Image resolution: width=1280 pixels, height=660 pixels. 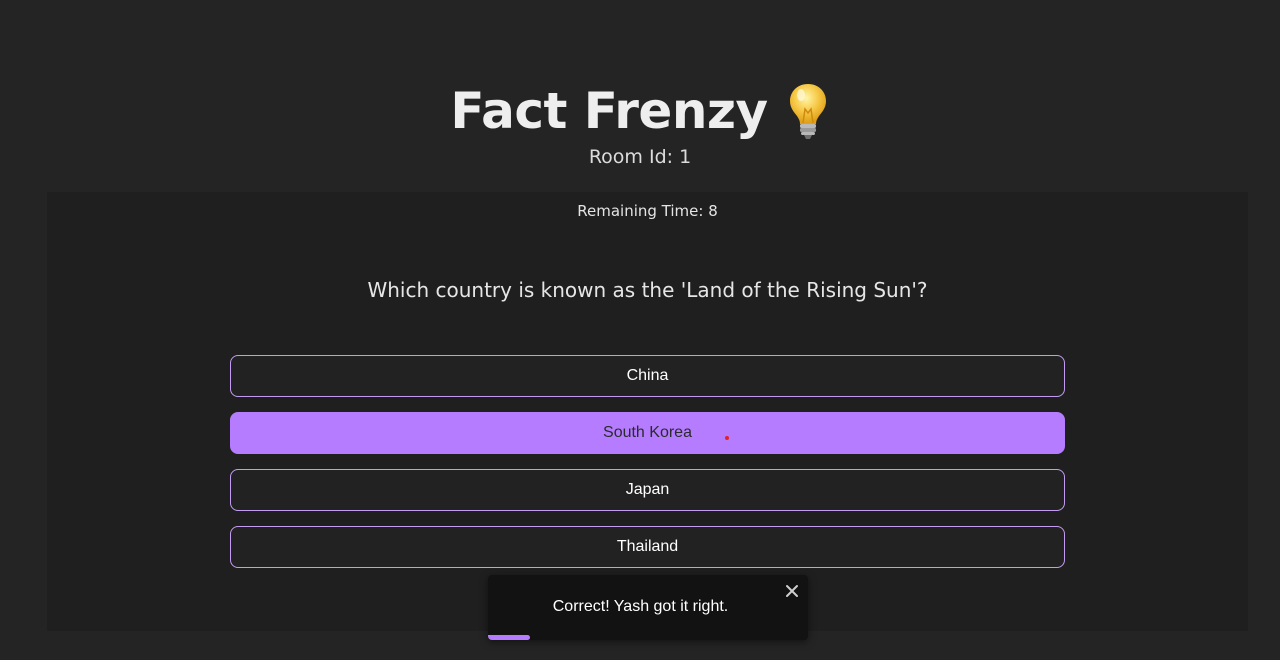 I want to click on answer-option-japan: Japan, so click(x=647, y=490).